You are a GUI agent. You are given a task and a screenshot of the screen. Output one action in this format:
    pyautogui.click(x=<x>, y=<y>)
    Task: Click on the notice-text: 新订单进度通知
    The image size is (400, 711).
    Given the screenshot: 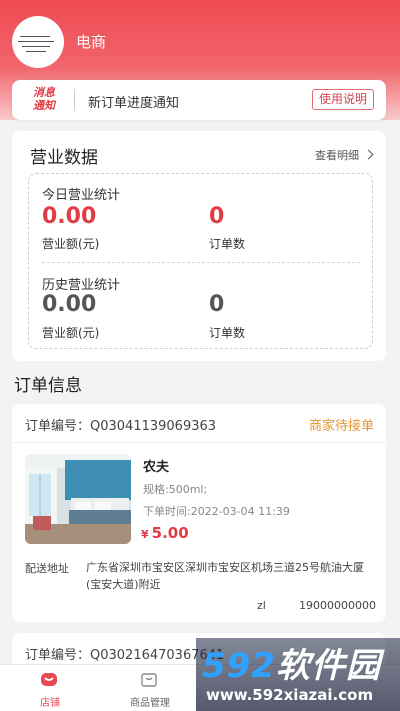 What is the action you would take?
    pyautogui.click(x=134, y=103)
    